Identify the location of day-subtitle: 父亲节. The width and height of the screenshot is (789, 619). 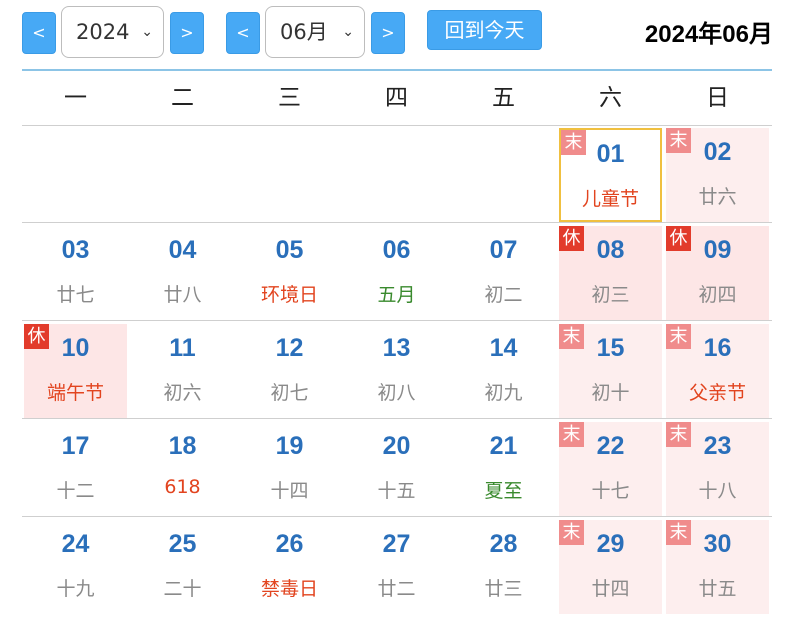
(717, 393).